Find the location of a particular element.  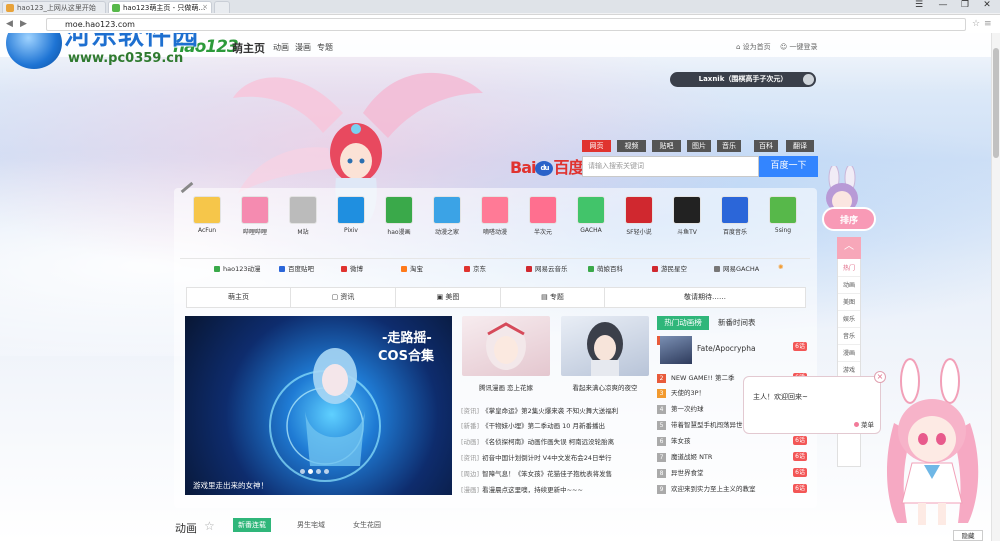

thumb-caption-1: 腾讯漫画 恋上花嫁 is located at coordinates (506, 387).